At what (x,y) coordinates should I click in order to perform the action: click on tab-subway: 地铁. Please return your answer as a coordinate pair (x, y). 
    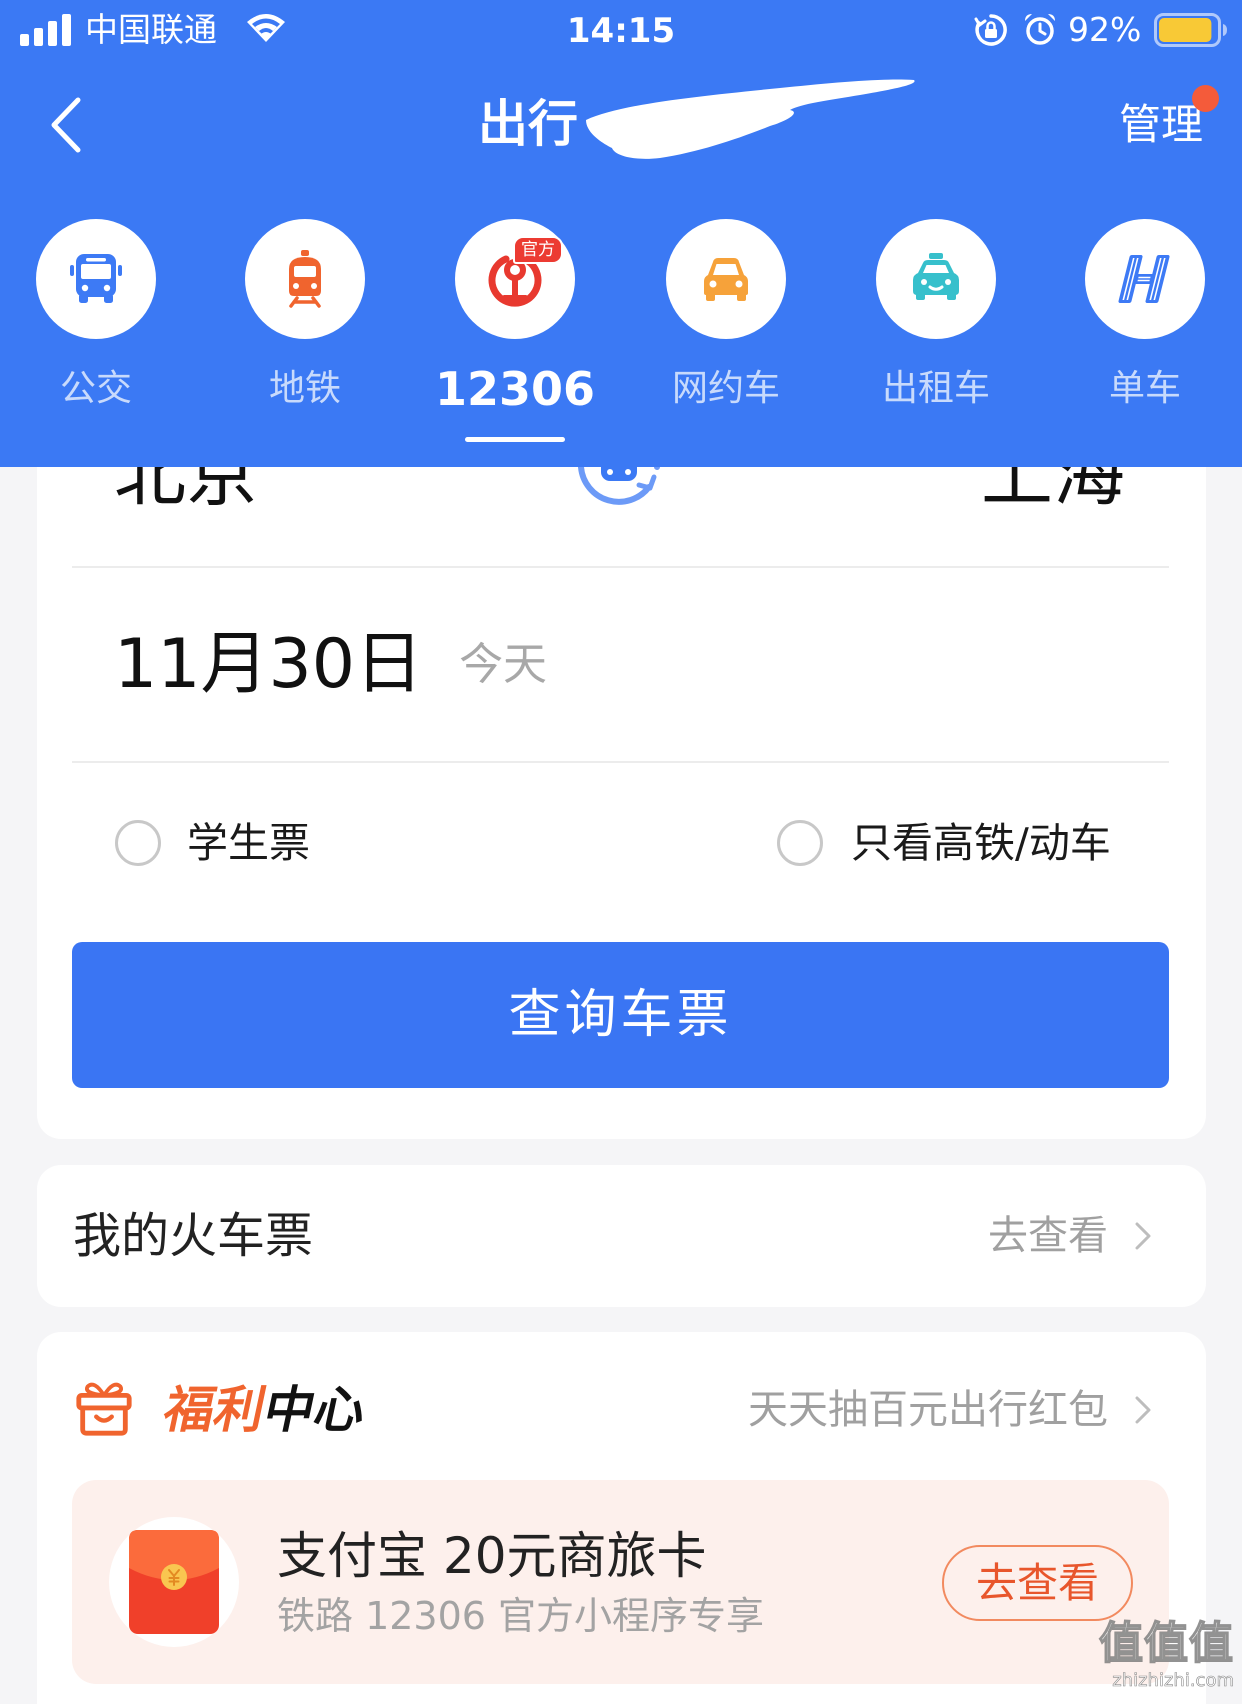
    Looking at the image, I should click on (305, 333).